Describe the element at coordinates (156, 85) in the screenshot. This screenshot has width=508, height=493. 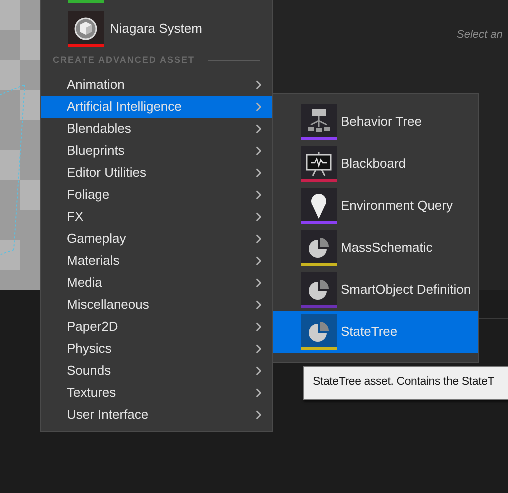
I see `menu-item: Animation` at that location.